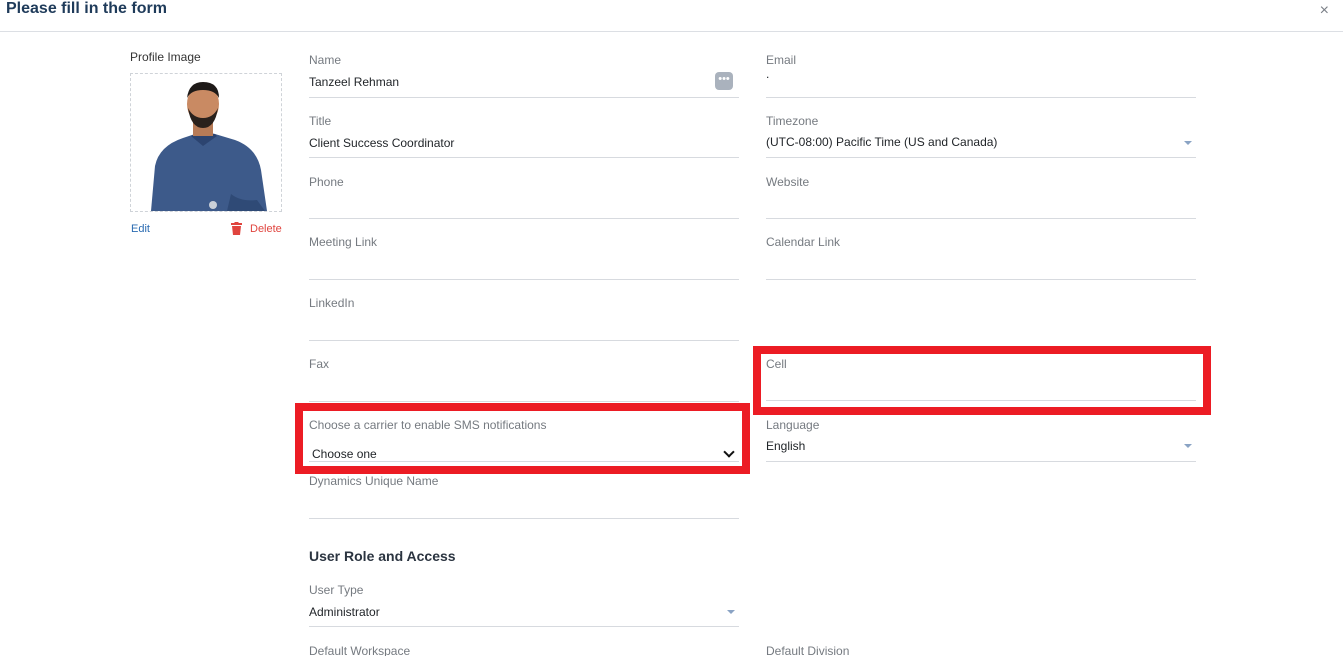 Image resolution: width=1343 pixels, height=656 pixels. Describe the element at coordinates (671, 16) in the screenshot. I see `modal-header: Please fill in the form ×` at that location.